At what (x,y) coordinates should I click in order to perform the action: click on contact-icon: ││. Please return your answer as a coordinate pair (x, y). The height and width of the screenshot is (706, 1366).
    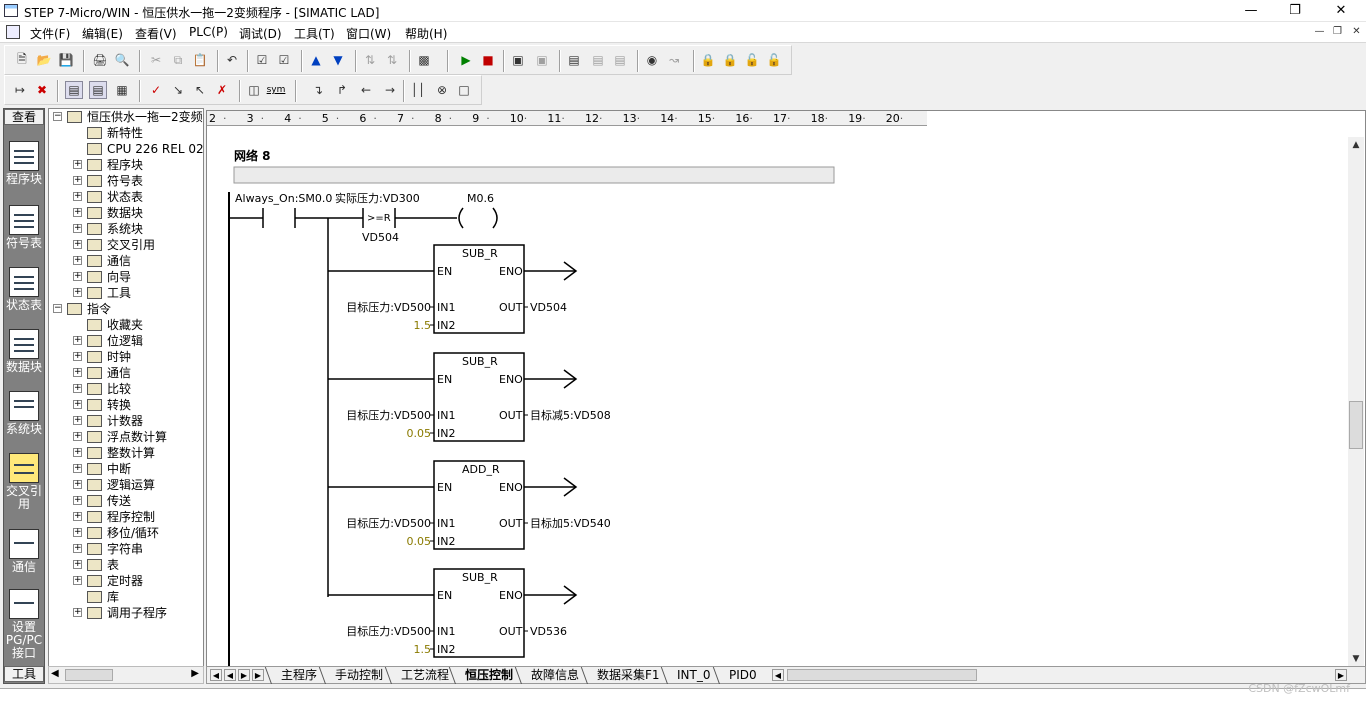
    Looking at the image, I should click on (418, 90).